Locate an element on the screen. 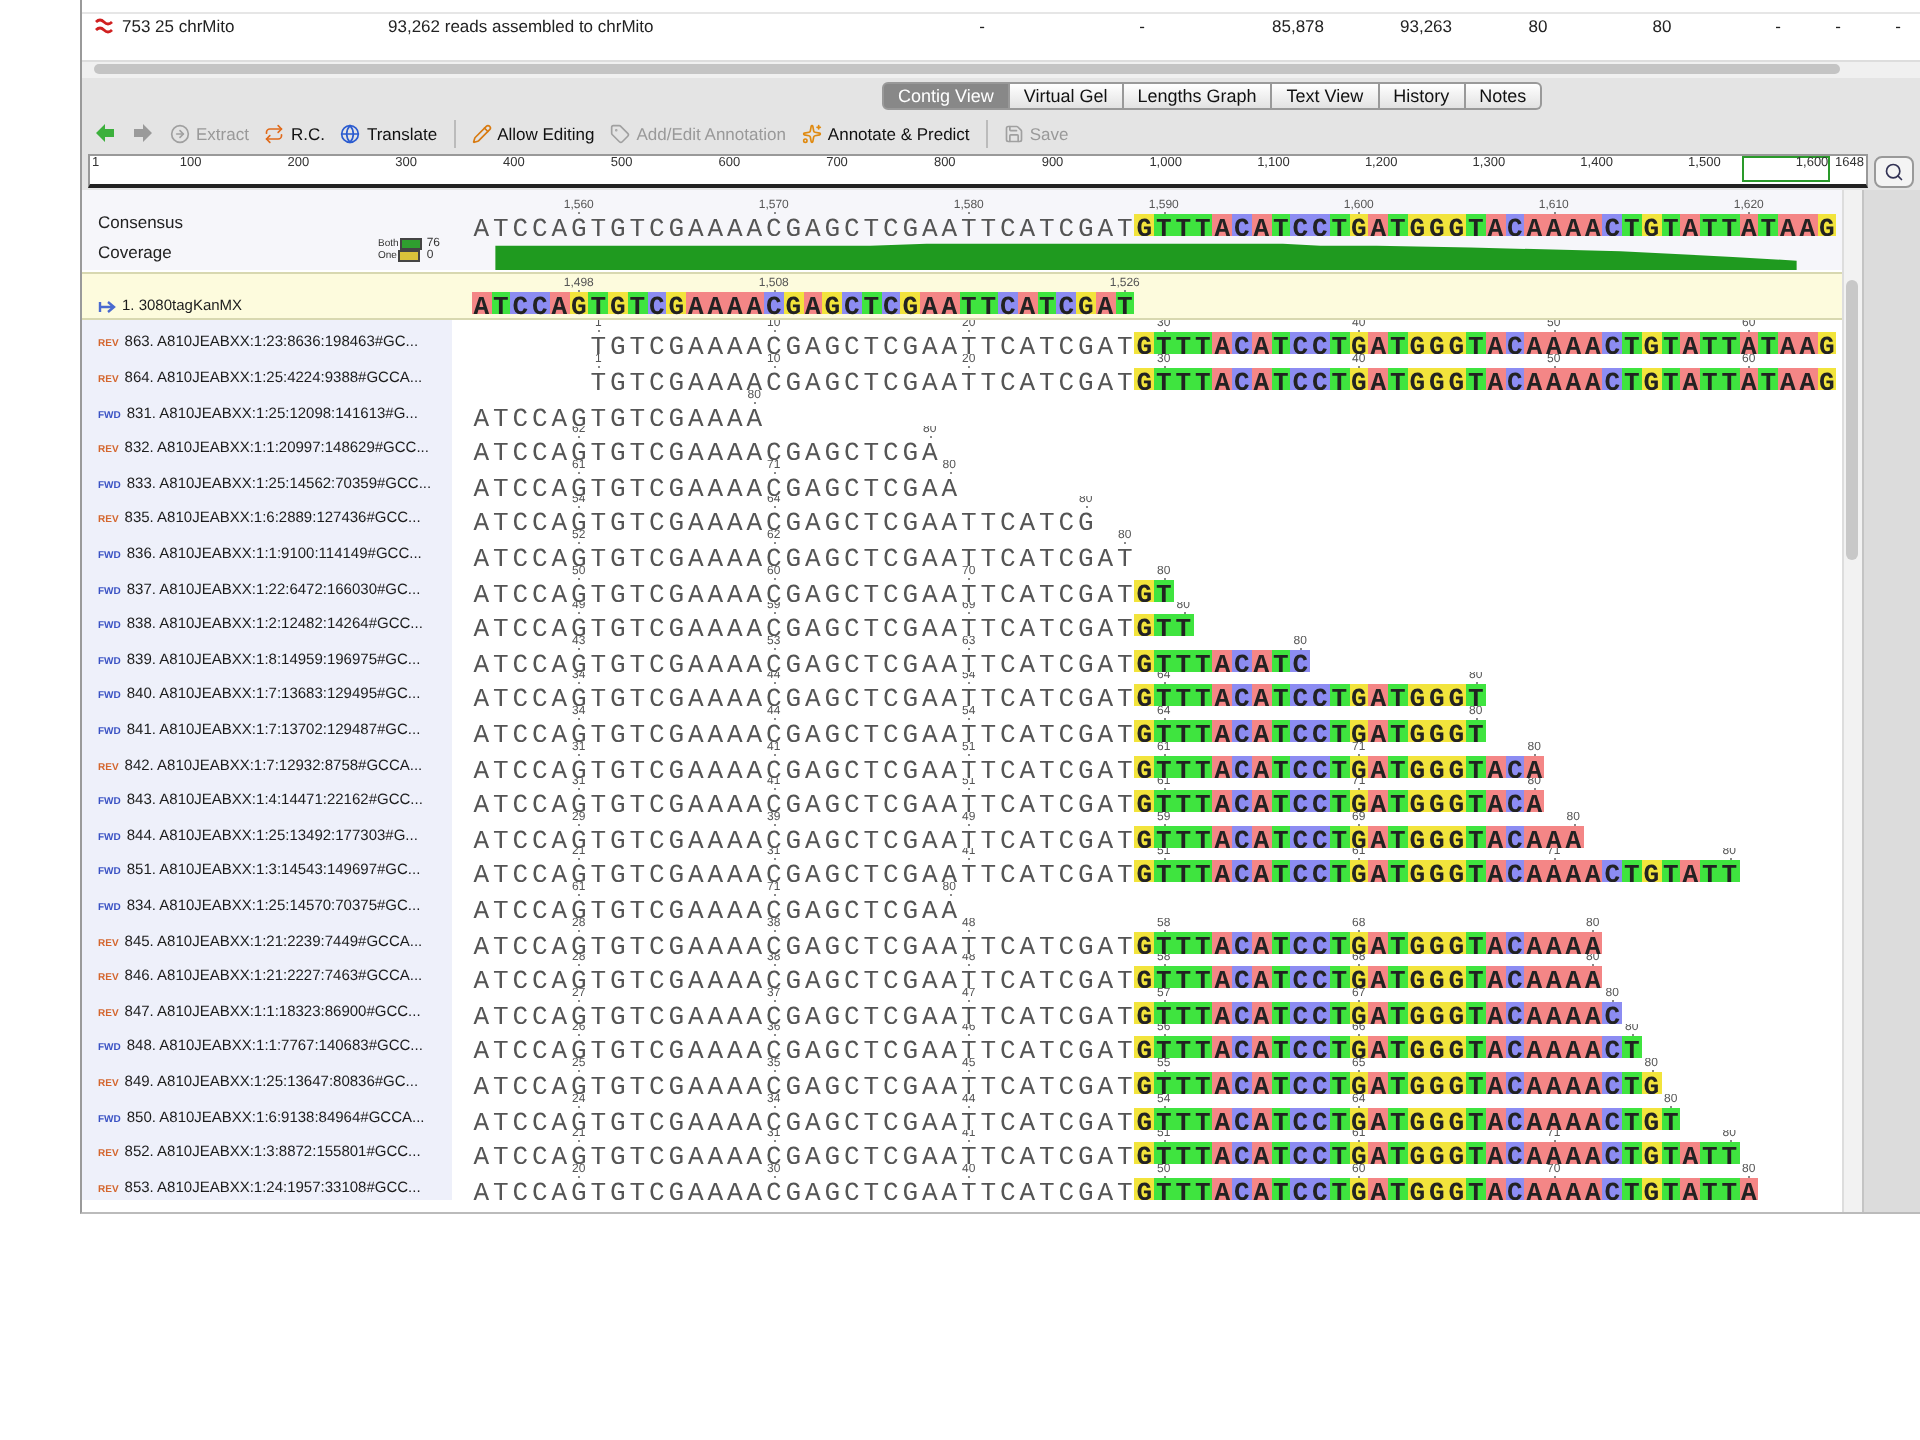 The width and height of the screenshot is (1920, 1440). sequence-extension: GTTTACATCCTGATGGGTACAAA is located at coordinates (1358, 836).